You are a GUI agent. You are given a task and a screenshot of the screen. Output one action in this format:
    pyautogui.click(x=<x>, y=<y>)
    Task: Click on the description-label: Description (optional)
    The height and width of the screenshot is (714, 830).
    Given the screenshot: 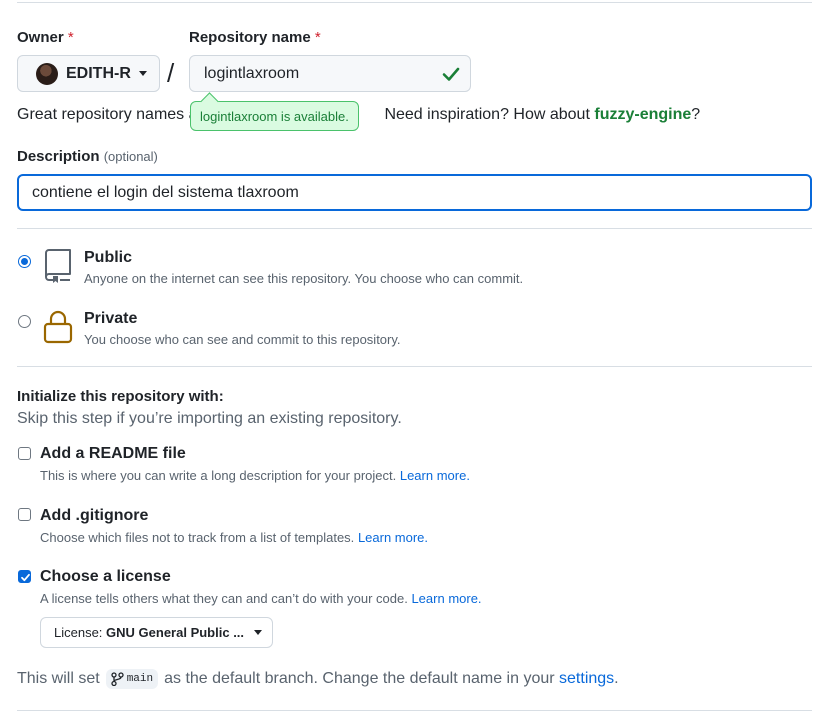 What is the action you would take?
    pyautogui.click(x=87, y=156)
    